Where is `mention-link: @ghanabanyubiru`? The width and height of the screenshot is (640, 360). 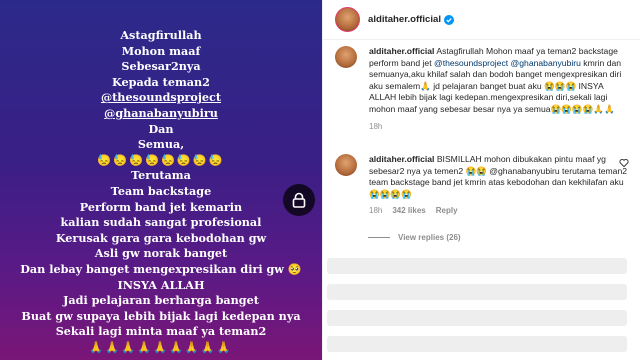 mention-link: @ghanabanyubiru is located at coordinates (546, 63).